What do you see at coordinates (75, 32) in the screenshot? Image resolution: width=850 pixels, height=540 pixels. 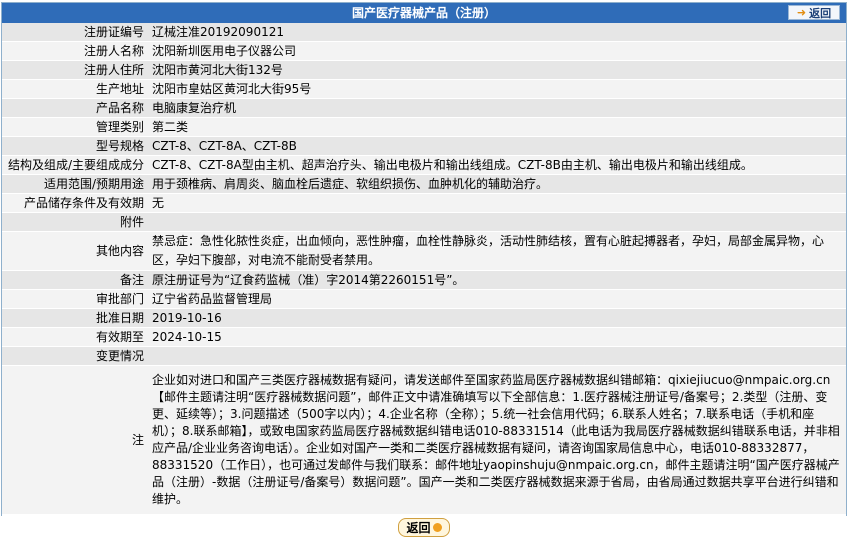 I see `field-label: 注册证编号` at bounding box center [75, 32].